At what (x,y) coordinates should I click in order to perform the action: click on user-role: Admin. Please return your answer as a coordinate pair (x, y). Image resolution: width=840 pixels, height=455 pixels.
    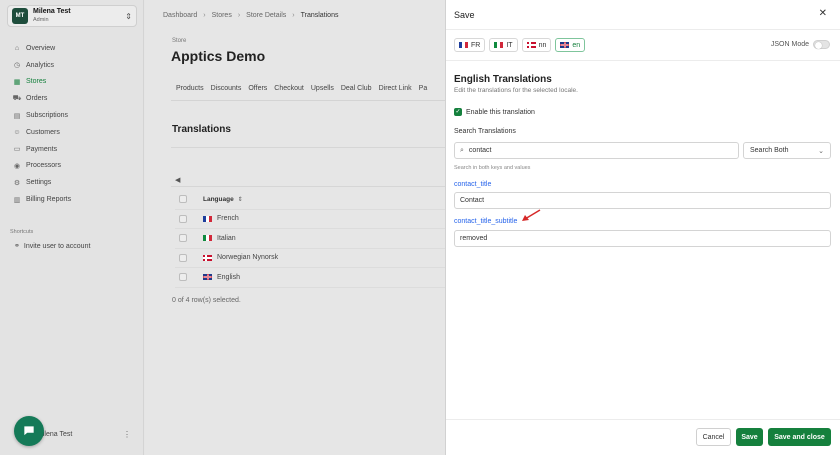
    Looking at the image, I should click on (41, 20).